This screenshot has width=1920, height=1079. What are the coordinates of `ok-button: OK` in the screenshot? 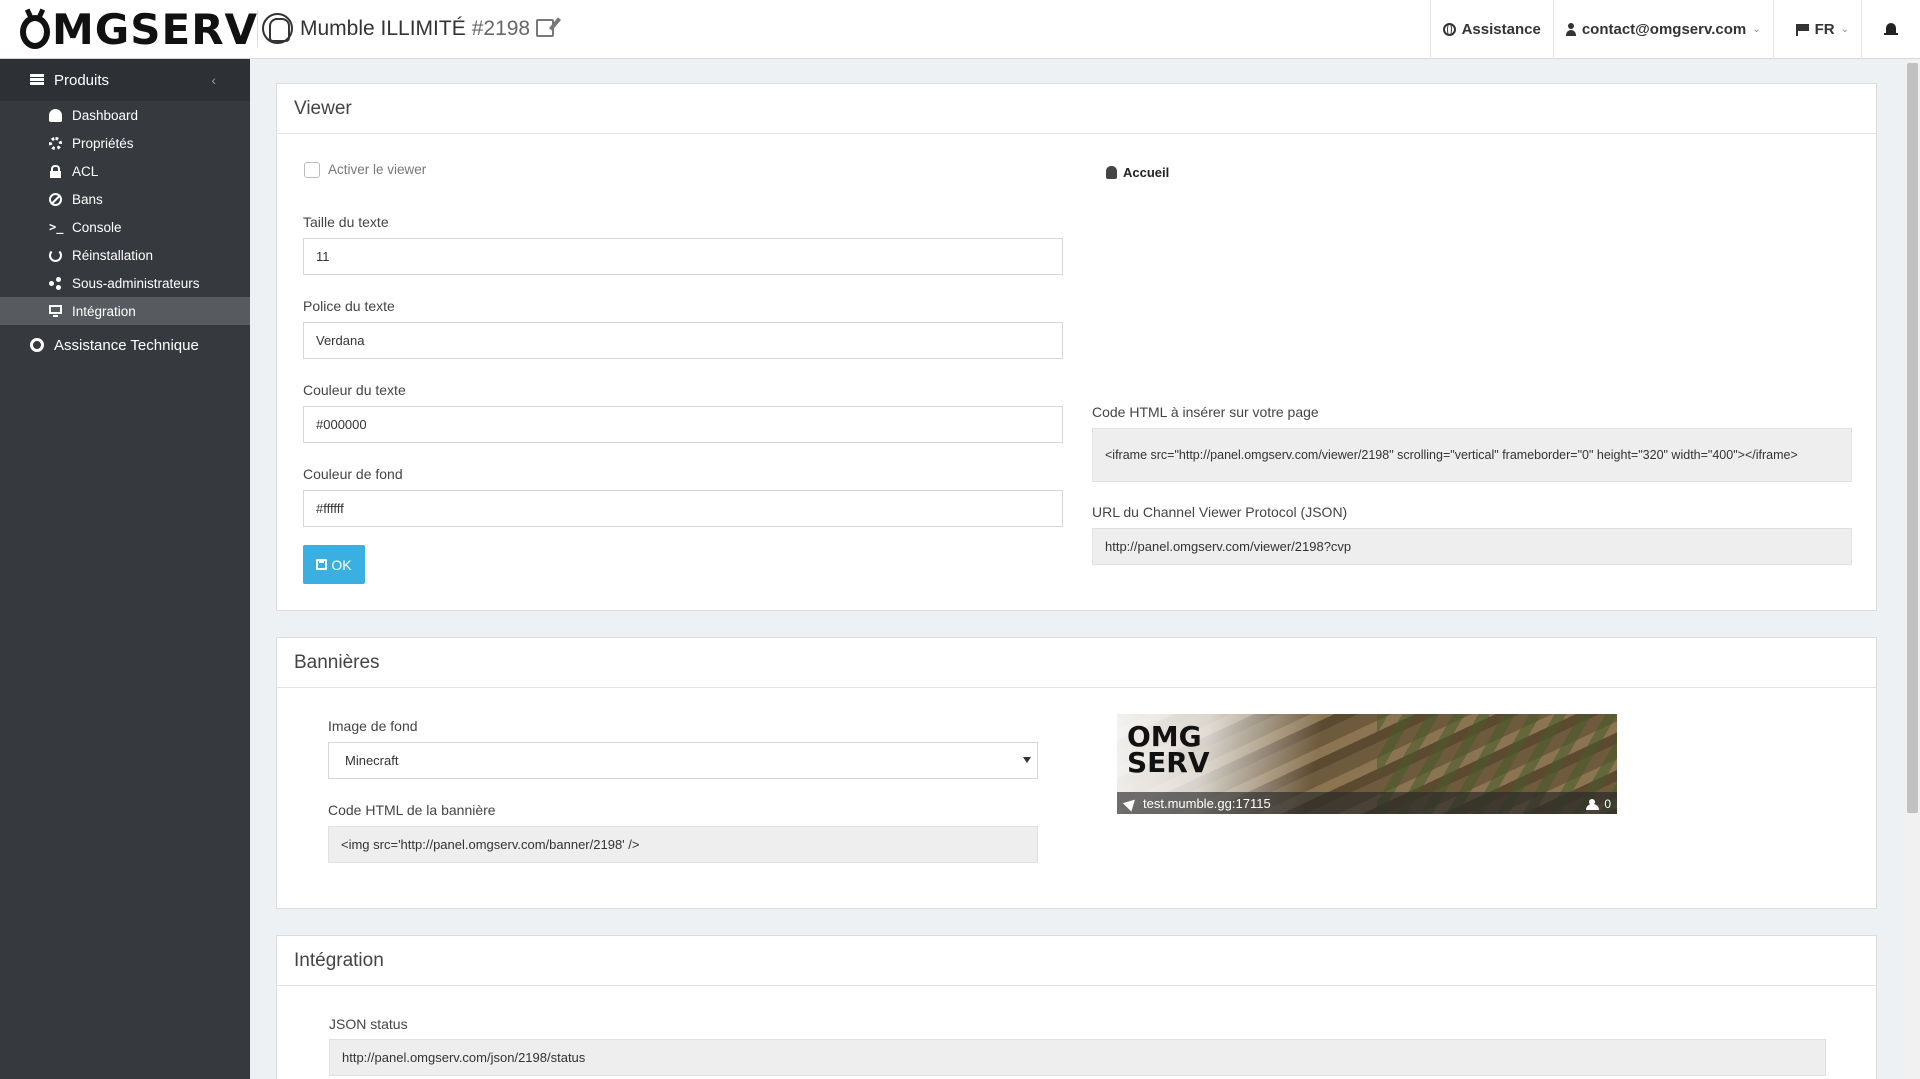 It's located at (334, 564).